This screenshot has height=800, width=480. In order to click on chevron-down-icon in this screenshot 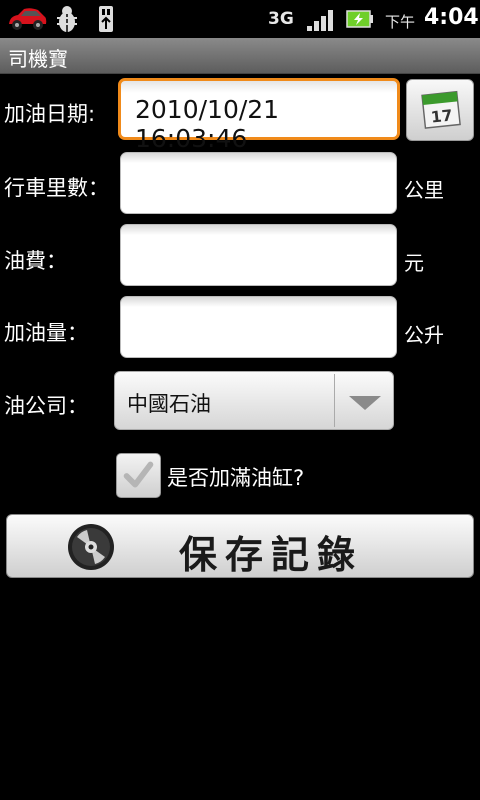, I will do `click(365, 403)`.